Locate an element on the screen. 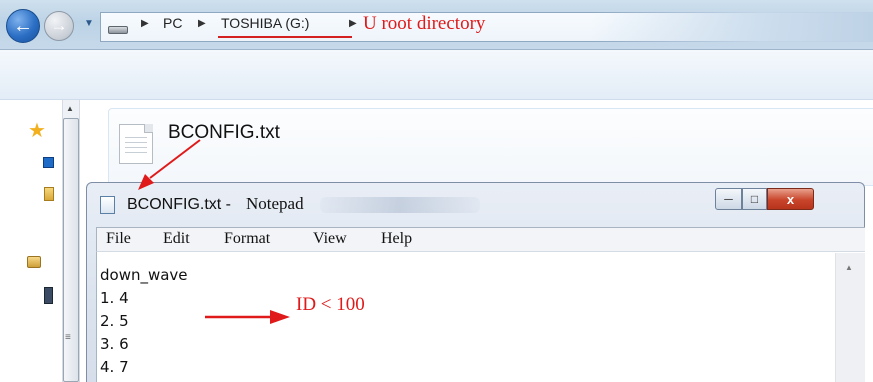 The image size is (873, 382). breadcrumb-pc: PC is located at coordinates (172, 23).